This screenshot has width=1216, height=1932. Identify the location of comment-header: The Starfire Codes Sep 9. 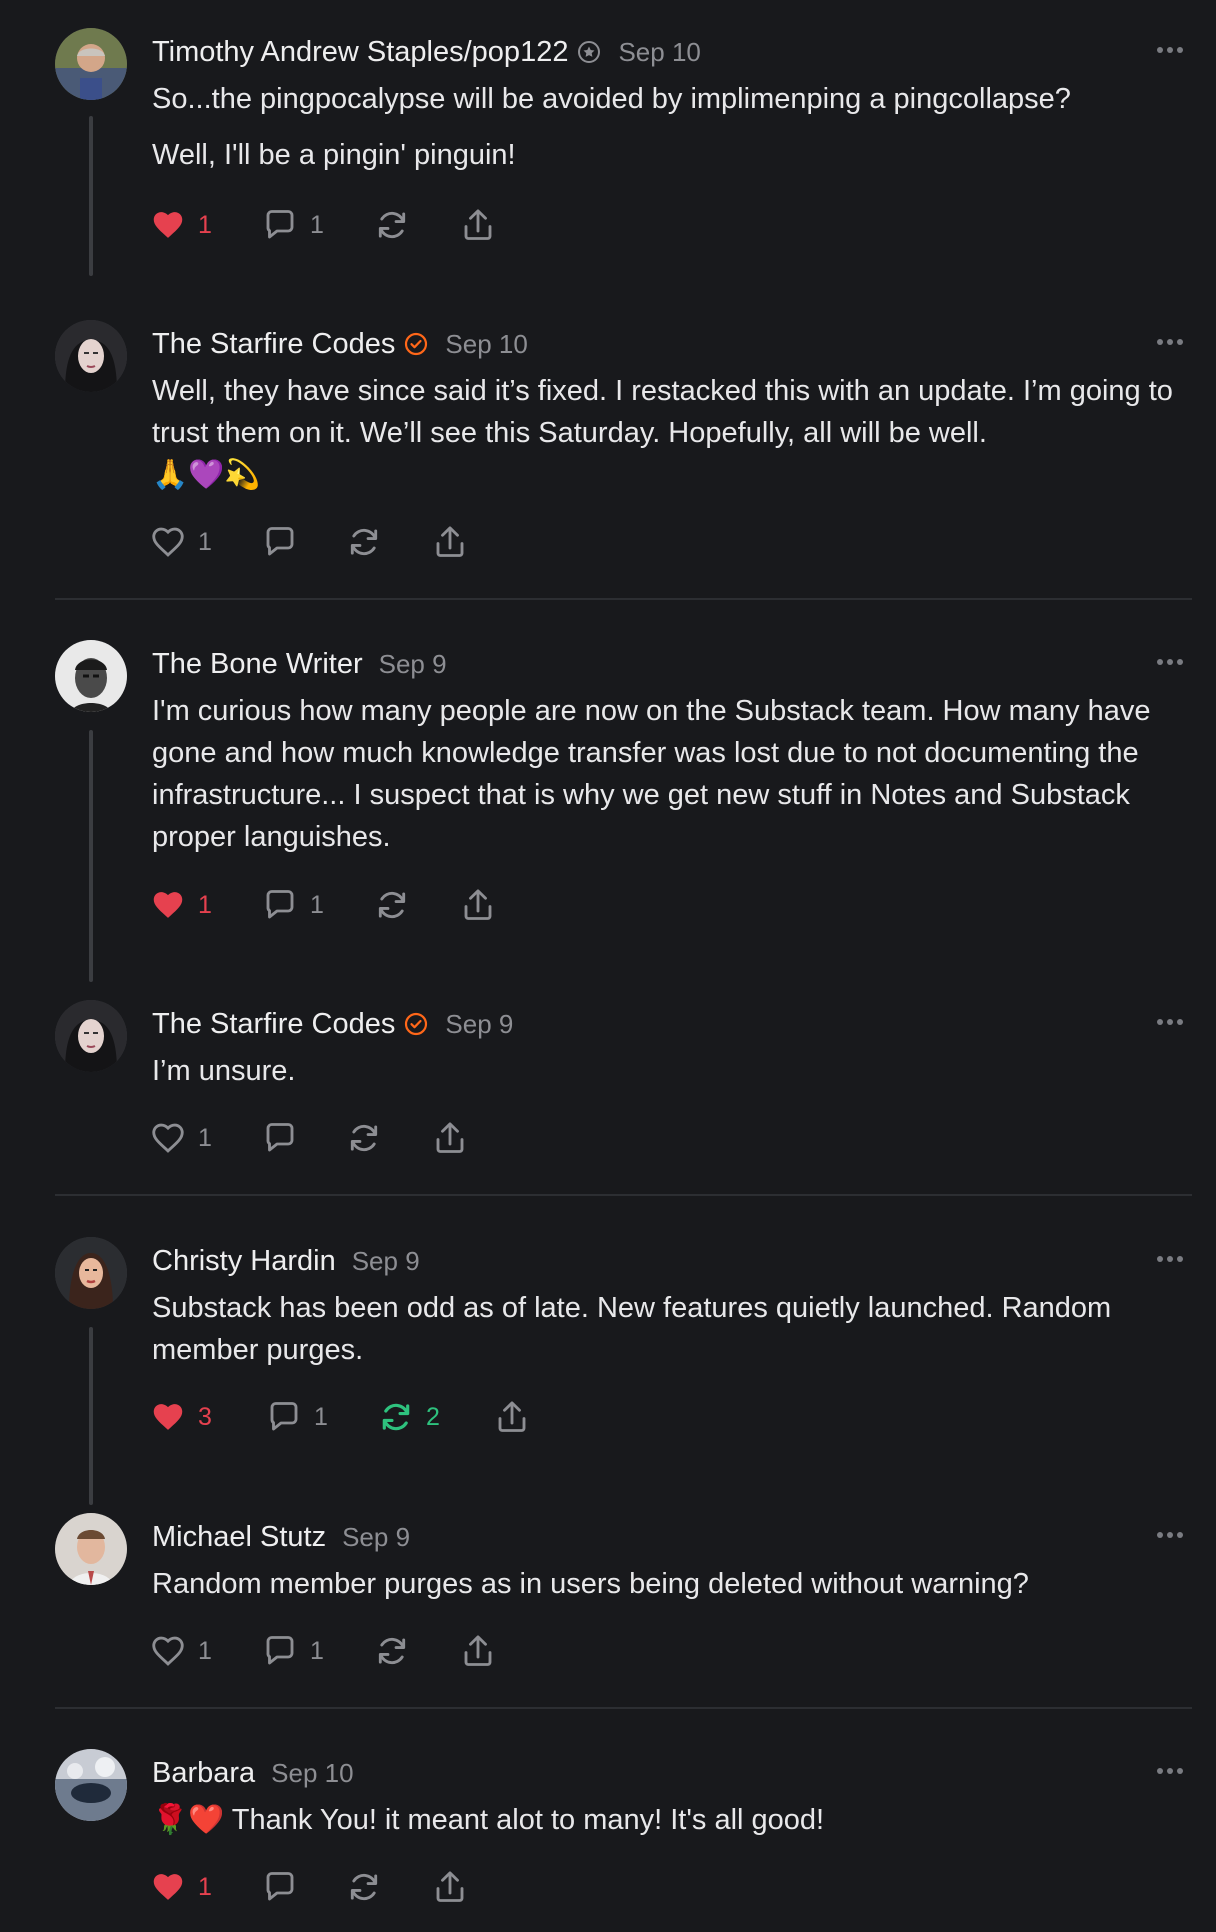
(332, 1024).